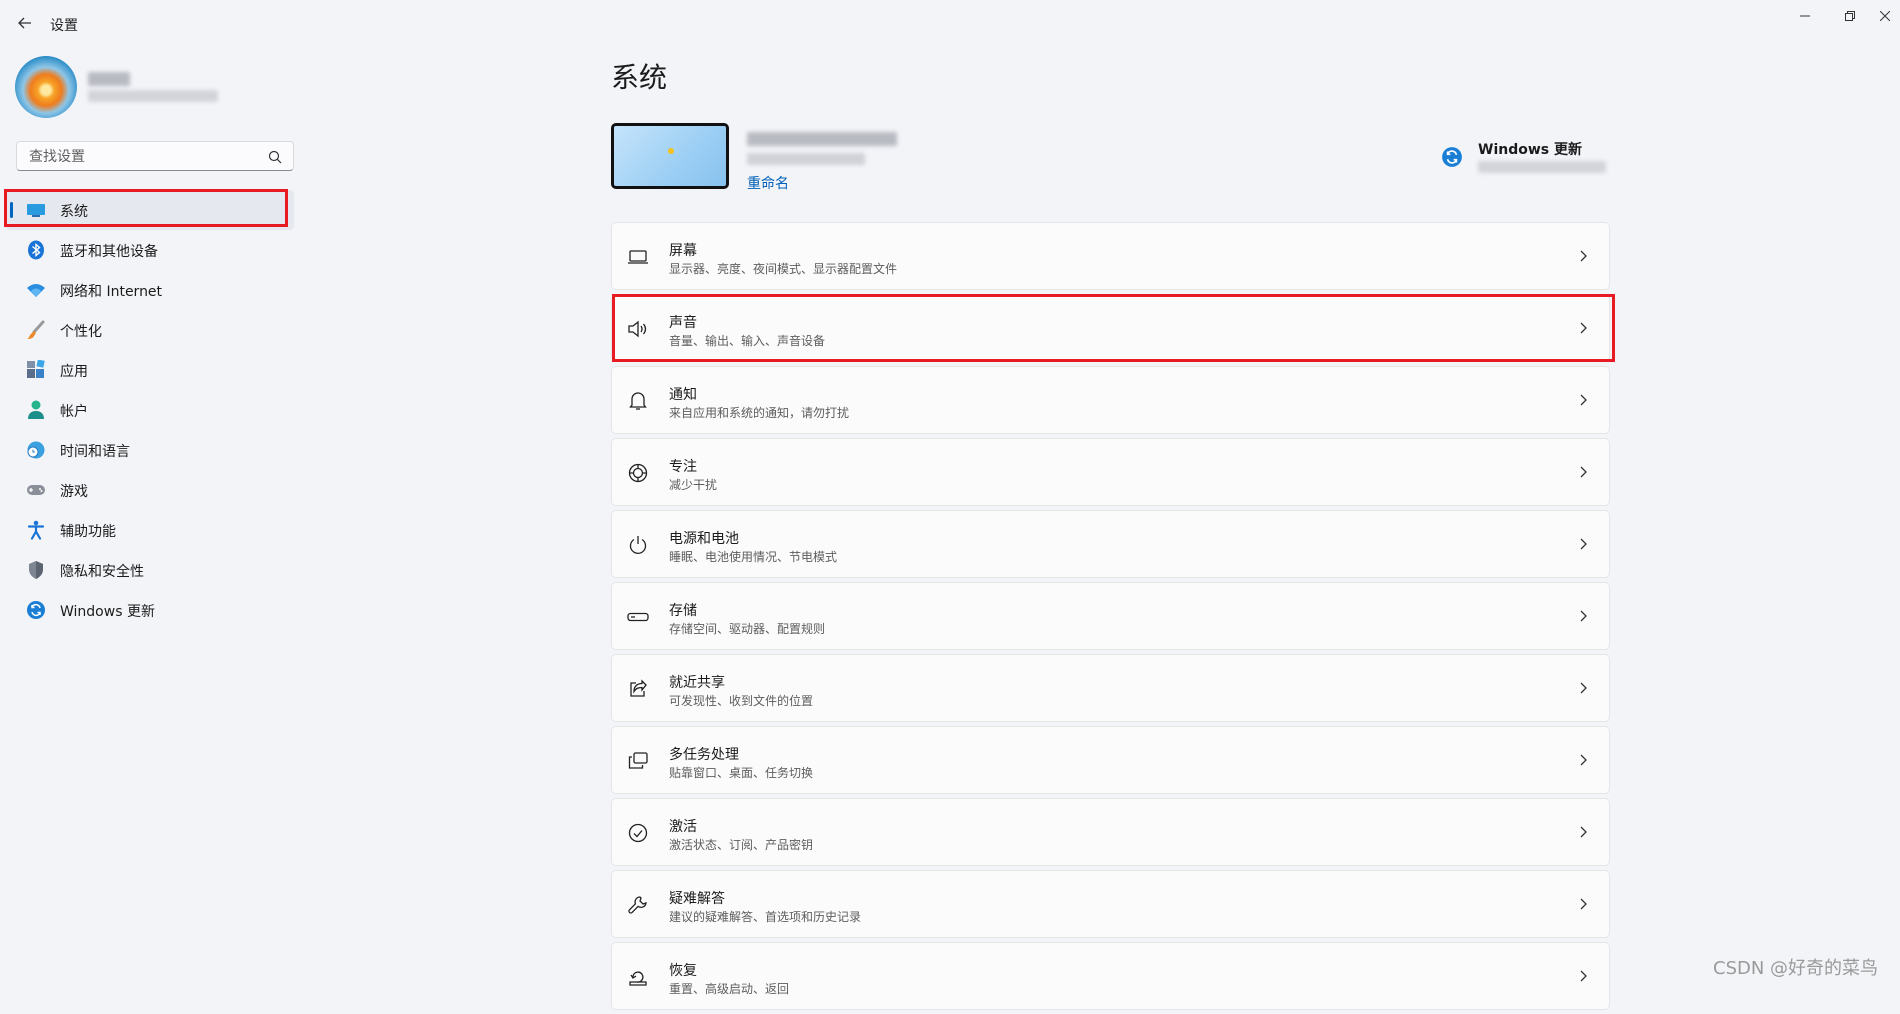 The image size is (1900, 1014). What do you see at coordinates (95, 452) in the screenshot?
I see `sidebar-item-label: 时间和语言` at bounding box center [95, 452].